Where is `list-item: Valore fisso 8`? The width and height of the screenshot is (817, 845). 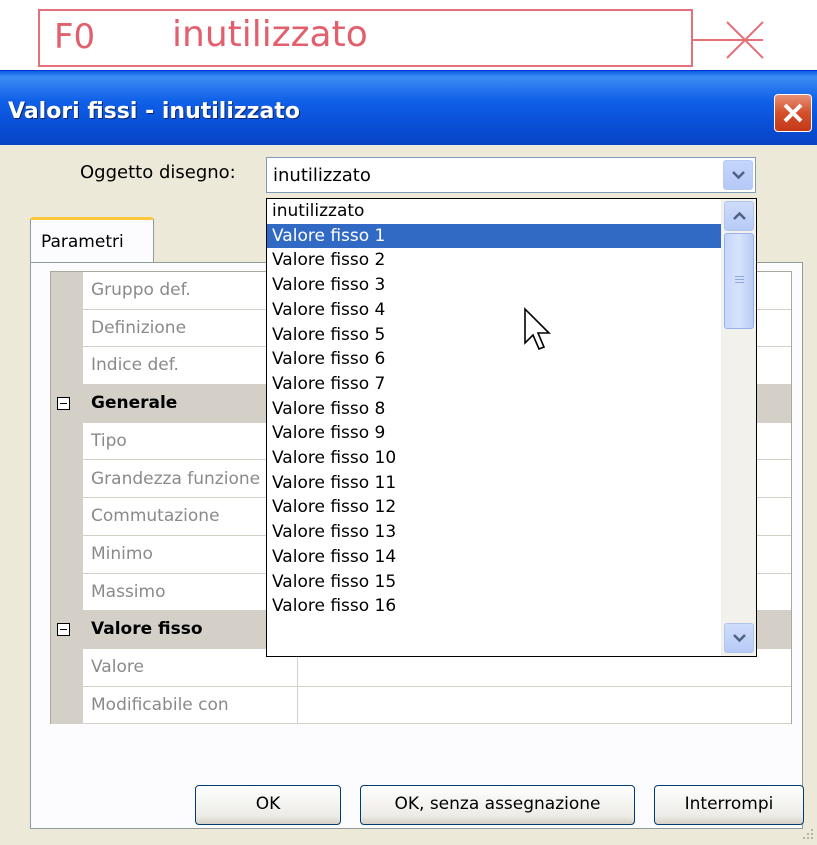
list-item: Valore fisso 8 is located at coordinates (494, 409).